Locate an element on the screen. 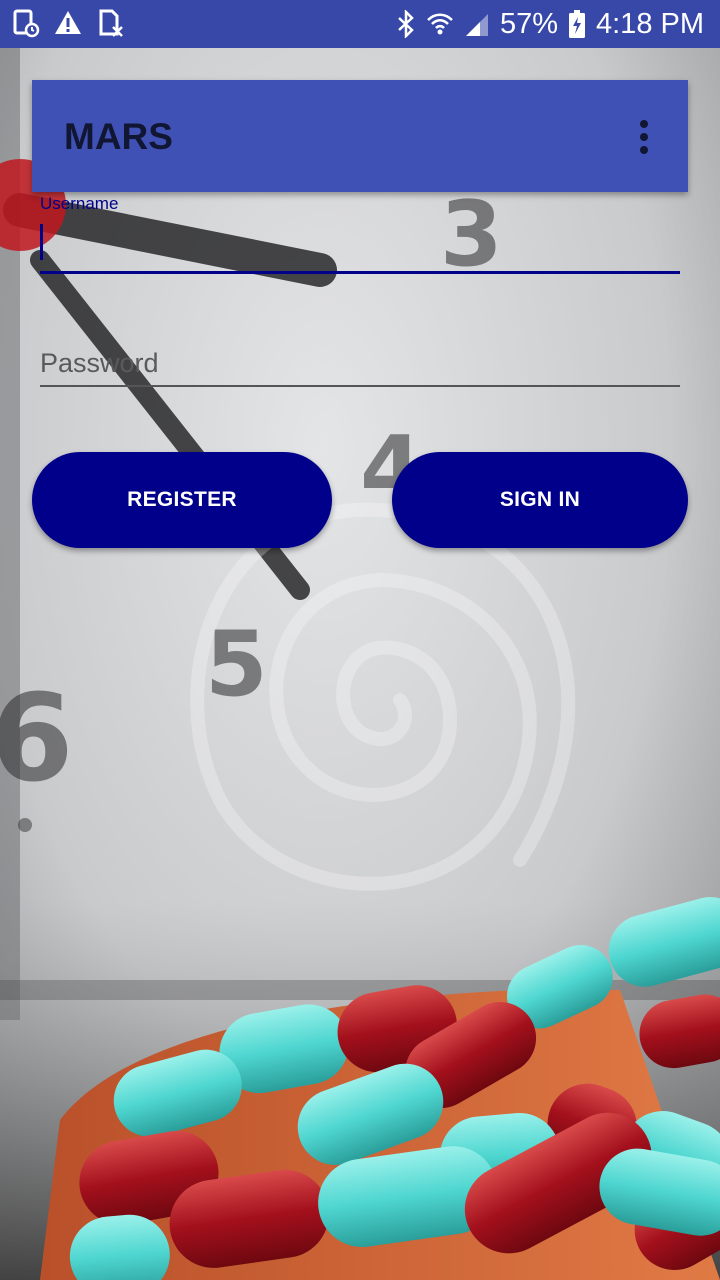 This screenshot has height=1280, width=720. notification-icons is located at coordinates (68, 23).